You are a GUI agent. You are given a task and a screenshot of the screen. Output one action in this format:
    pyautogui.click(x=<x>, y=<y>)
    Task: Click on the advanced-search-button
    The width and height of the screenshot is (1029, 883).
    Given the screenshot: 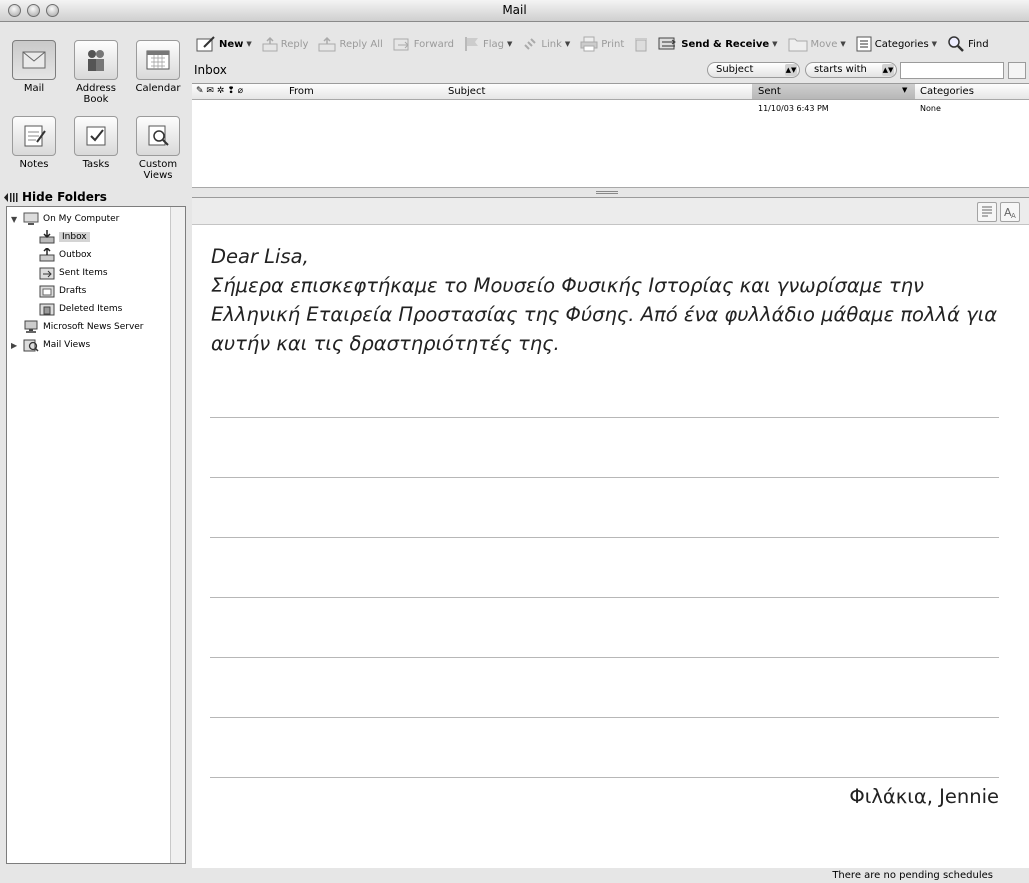 What is the action you would take?
    pyautogui.click(x=1017, y=70)
    